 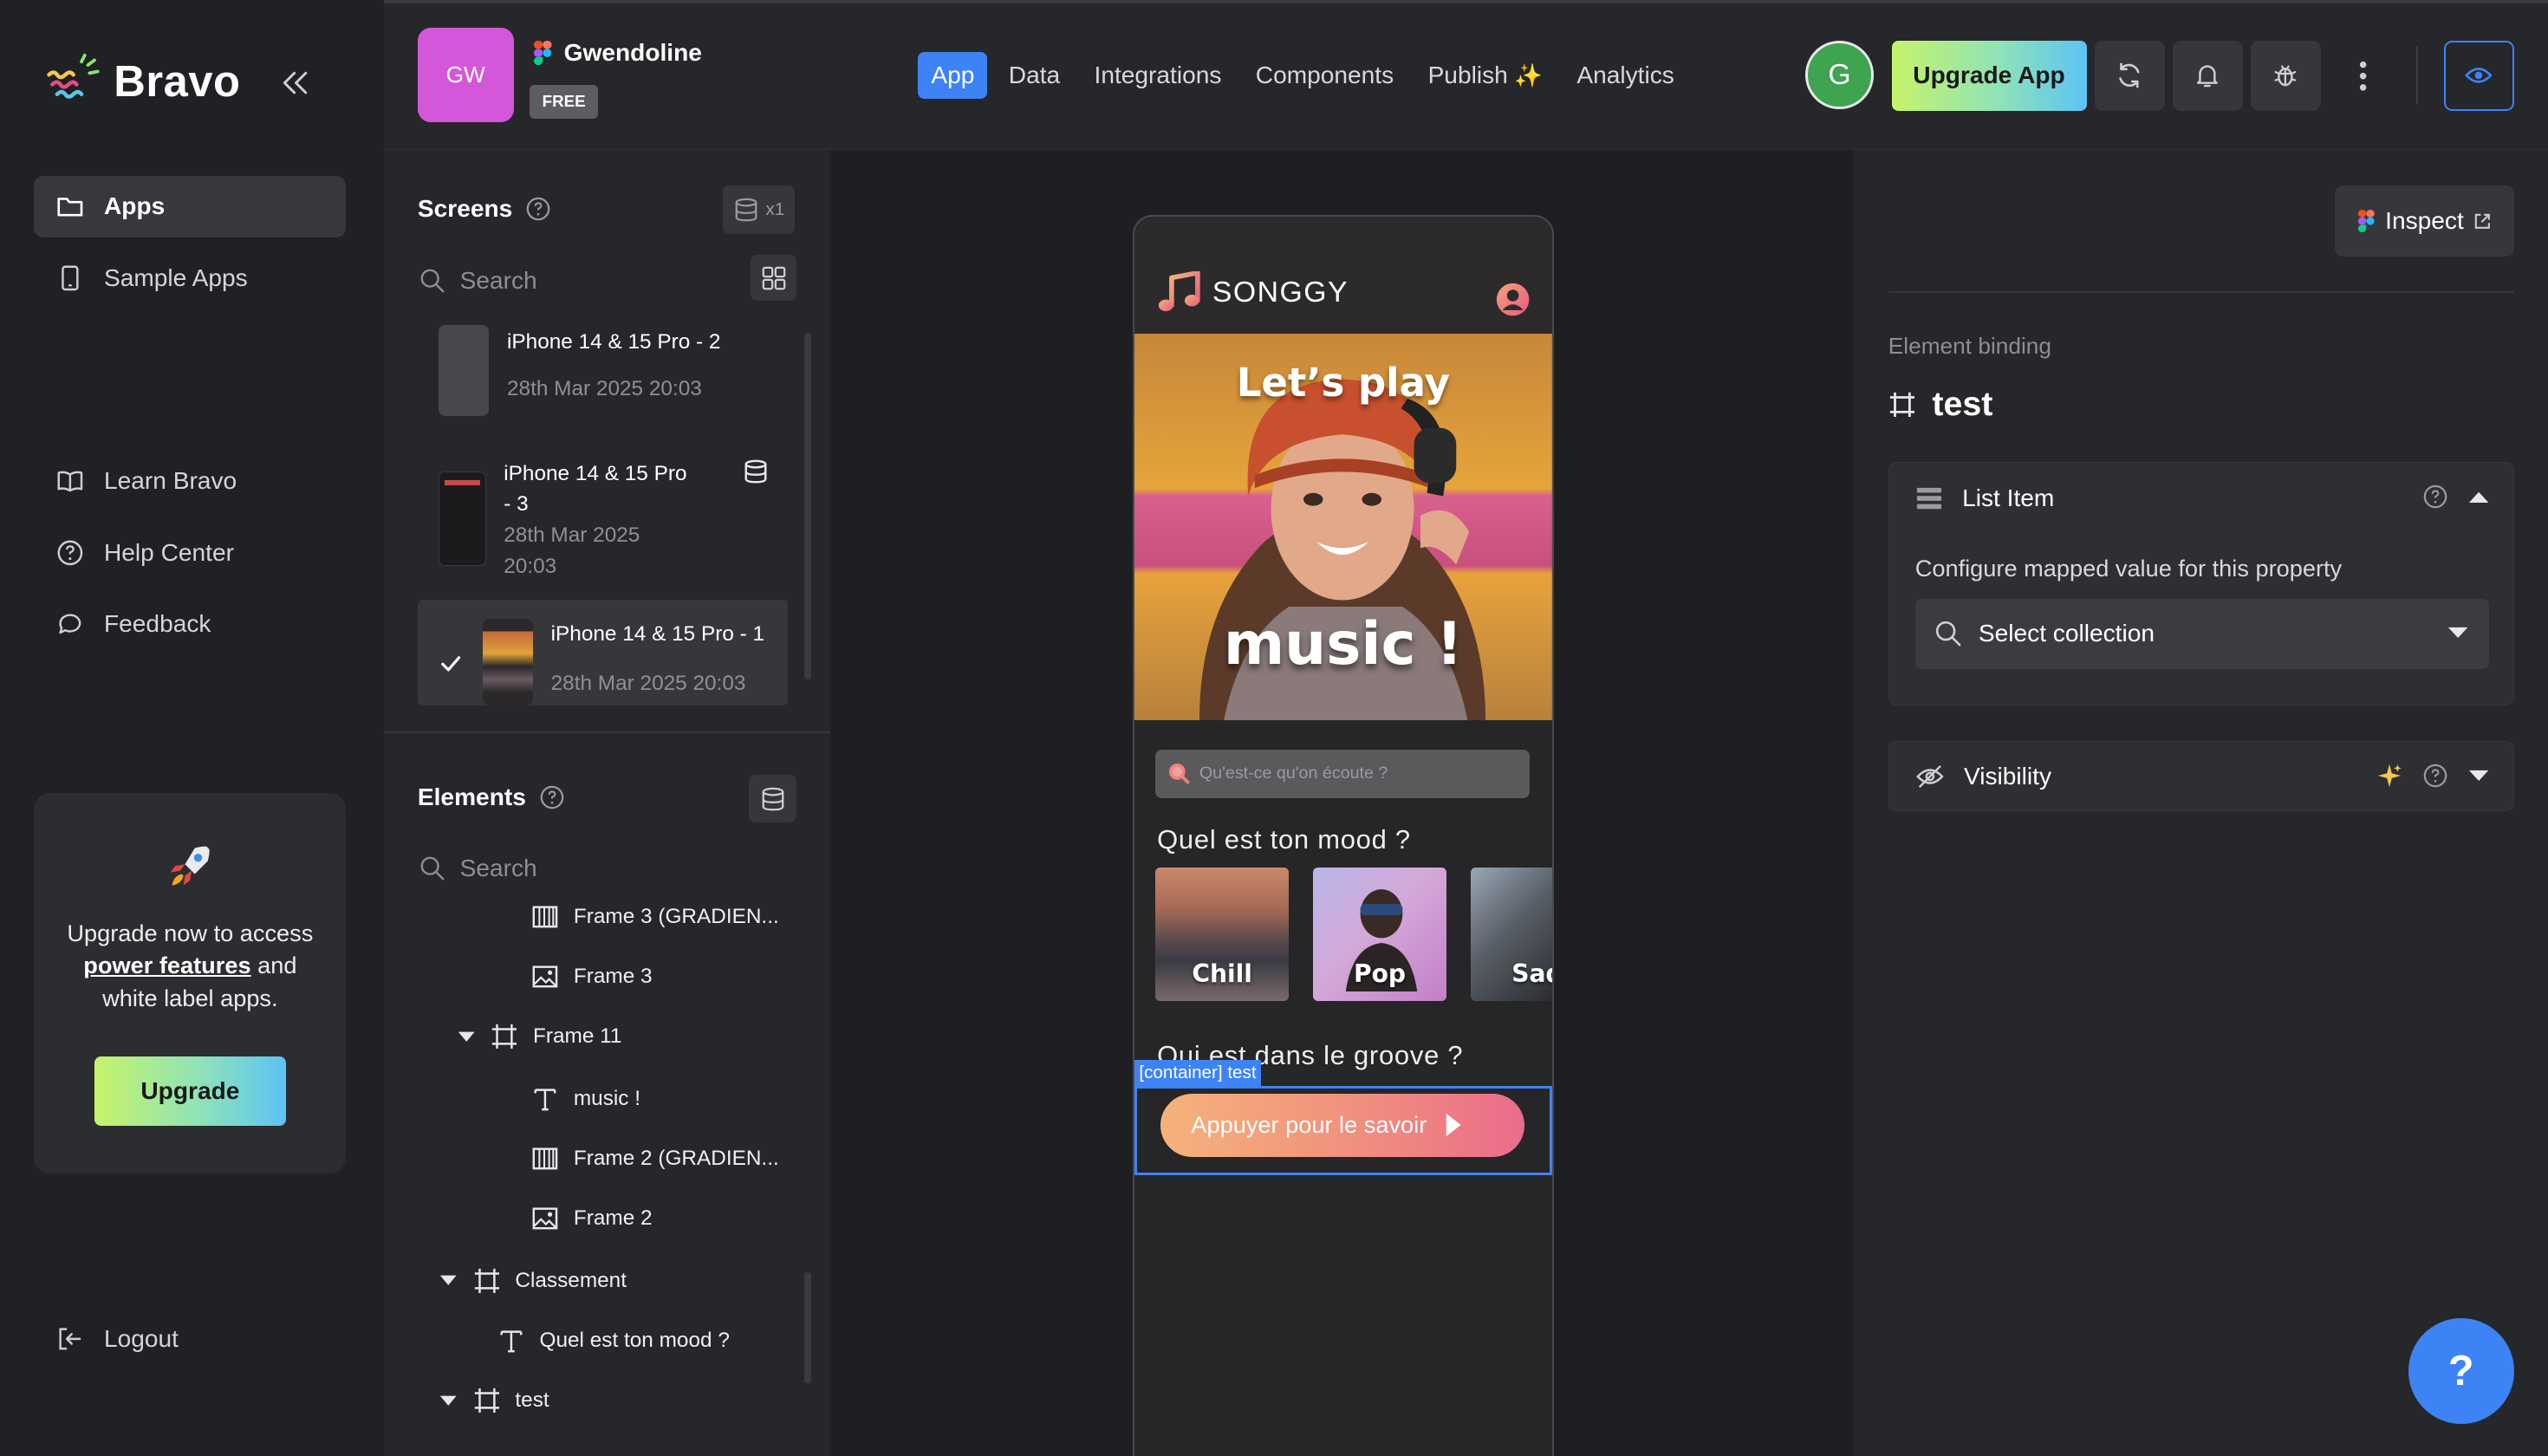 What do you see at coordinates (190, 278) in the screenshot?
I see `nav-item-sample-apps: Sample Apps` at bounding box center [190, 278].